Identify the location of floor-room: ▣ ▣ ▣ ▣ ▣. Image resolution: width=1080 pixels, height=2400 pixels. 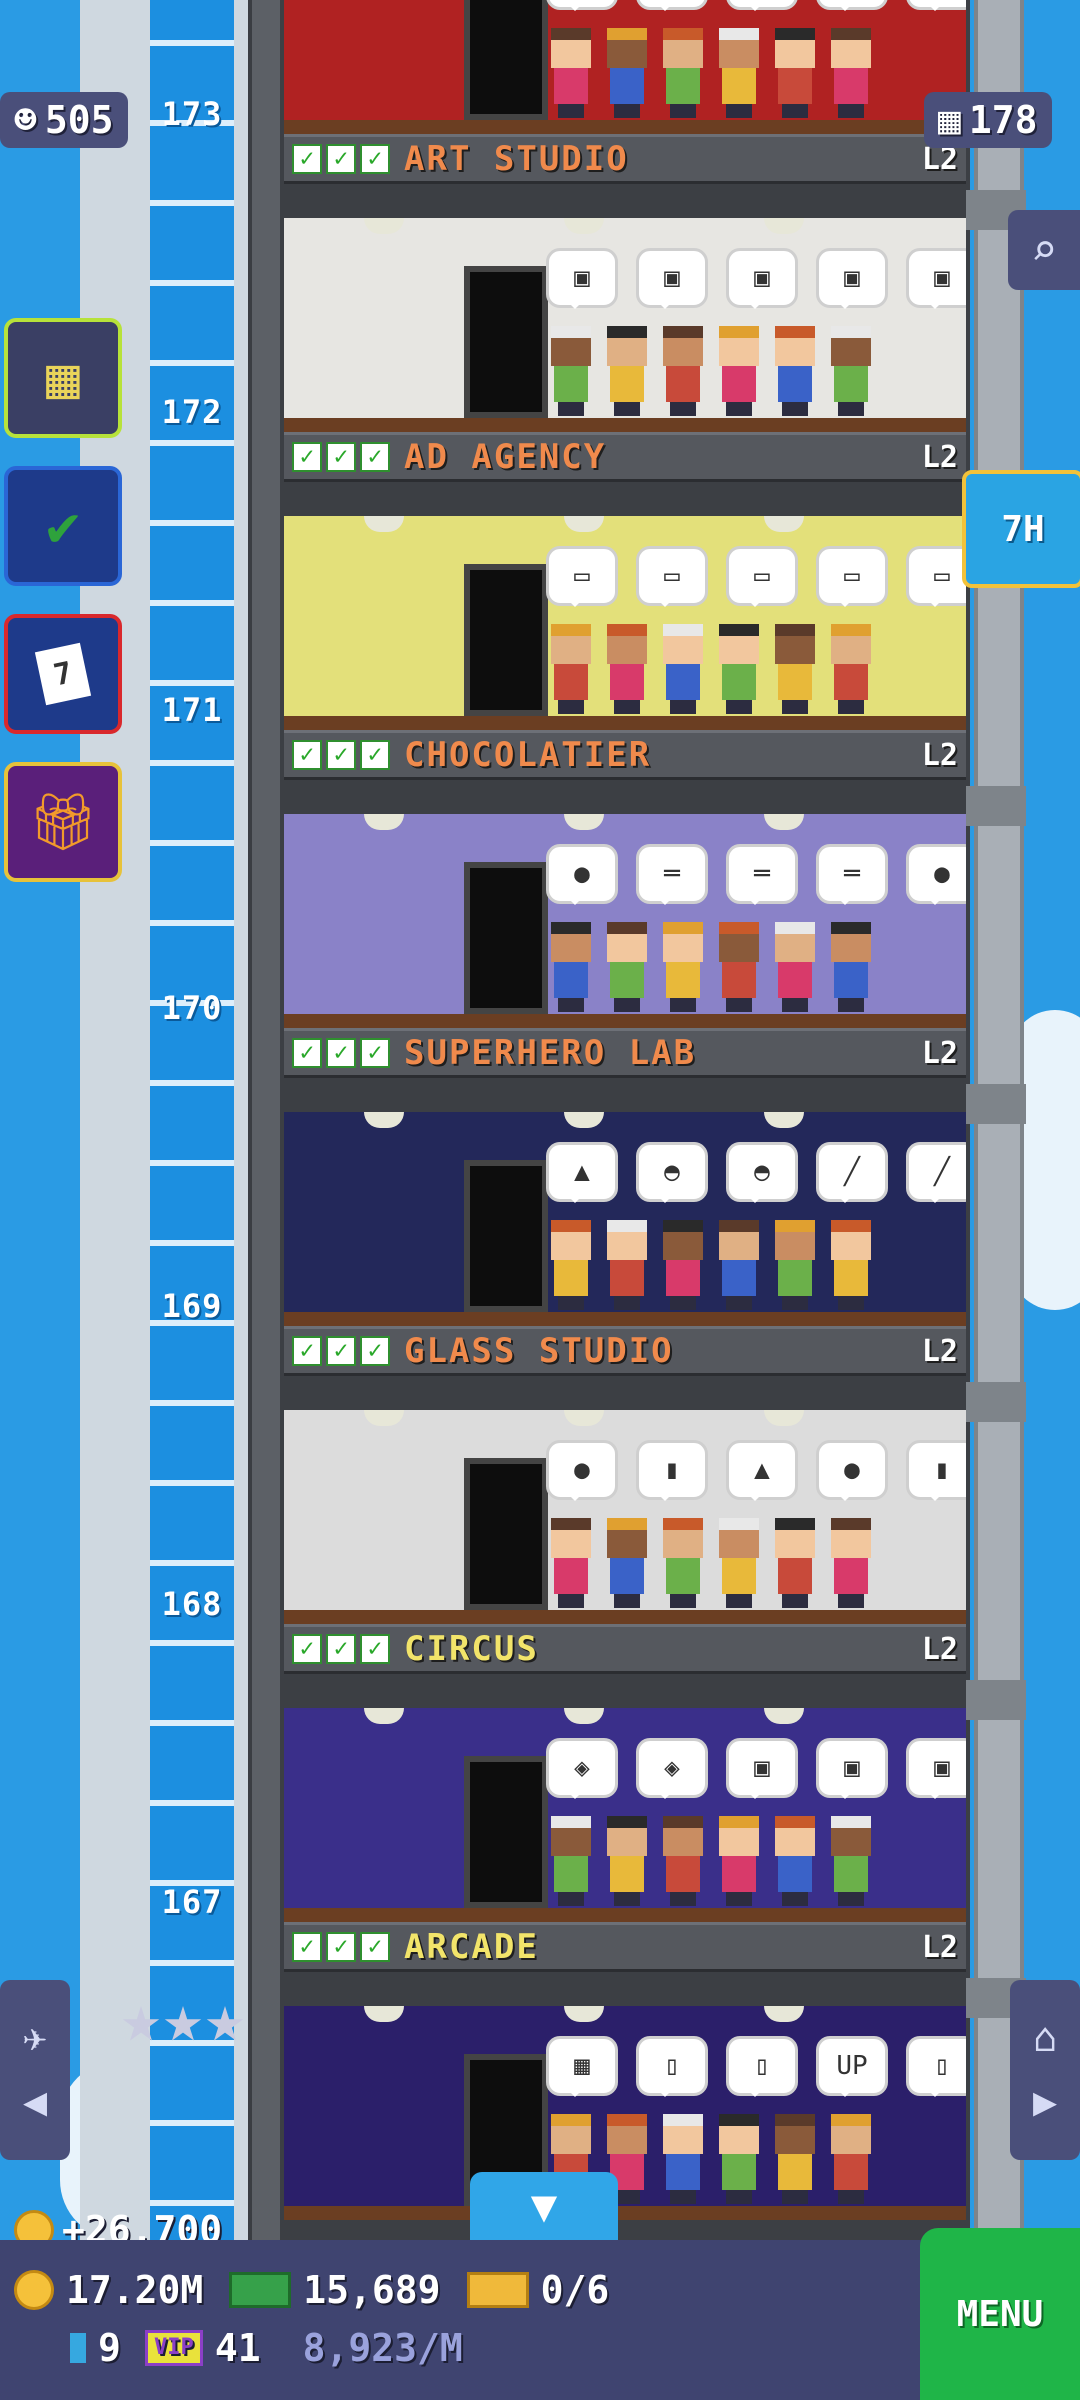
(625, 325).